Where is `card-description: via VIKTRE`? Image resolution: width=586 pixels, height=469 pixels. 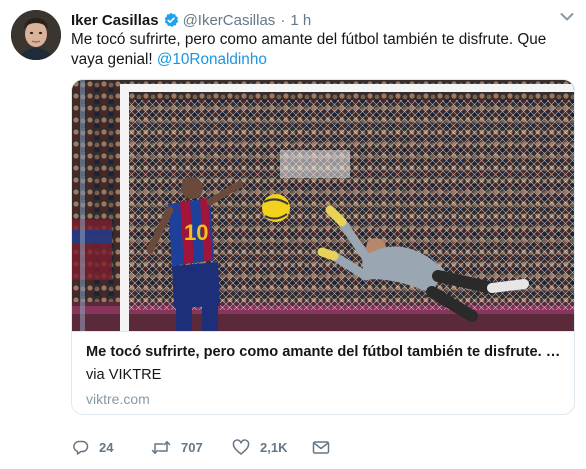 card-description: via VIKTRE is located at coordinates (124, 375).